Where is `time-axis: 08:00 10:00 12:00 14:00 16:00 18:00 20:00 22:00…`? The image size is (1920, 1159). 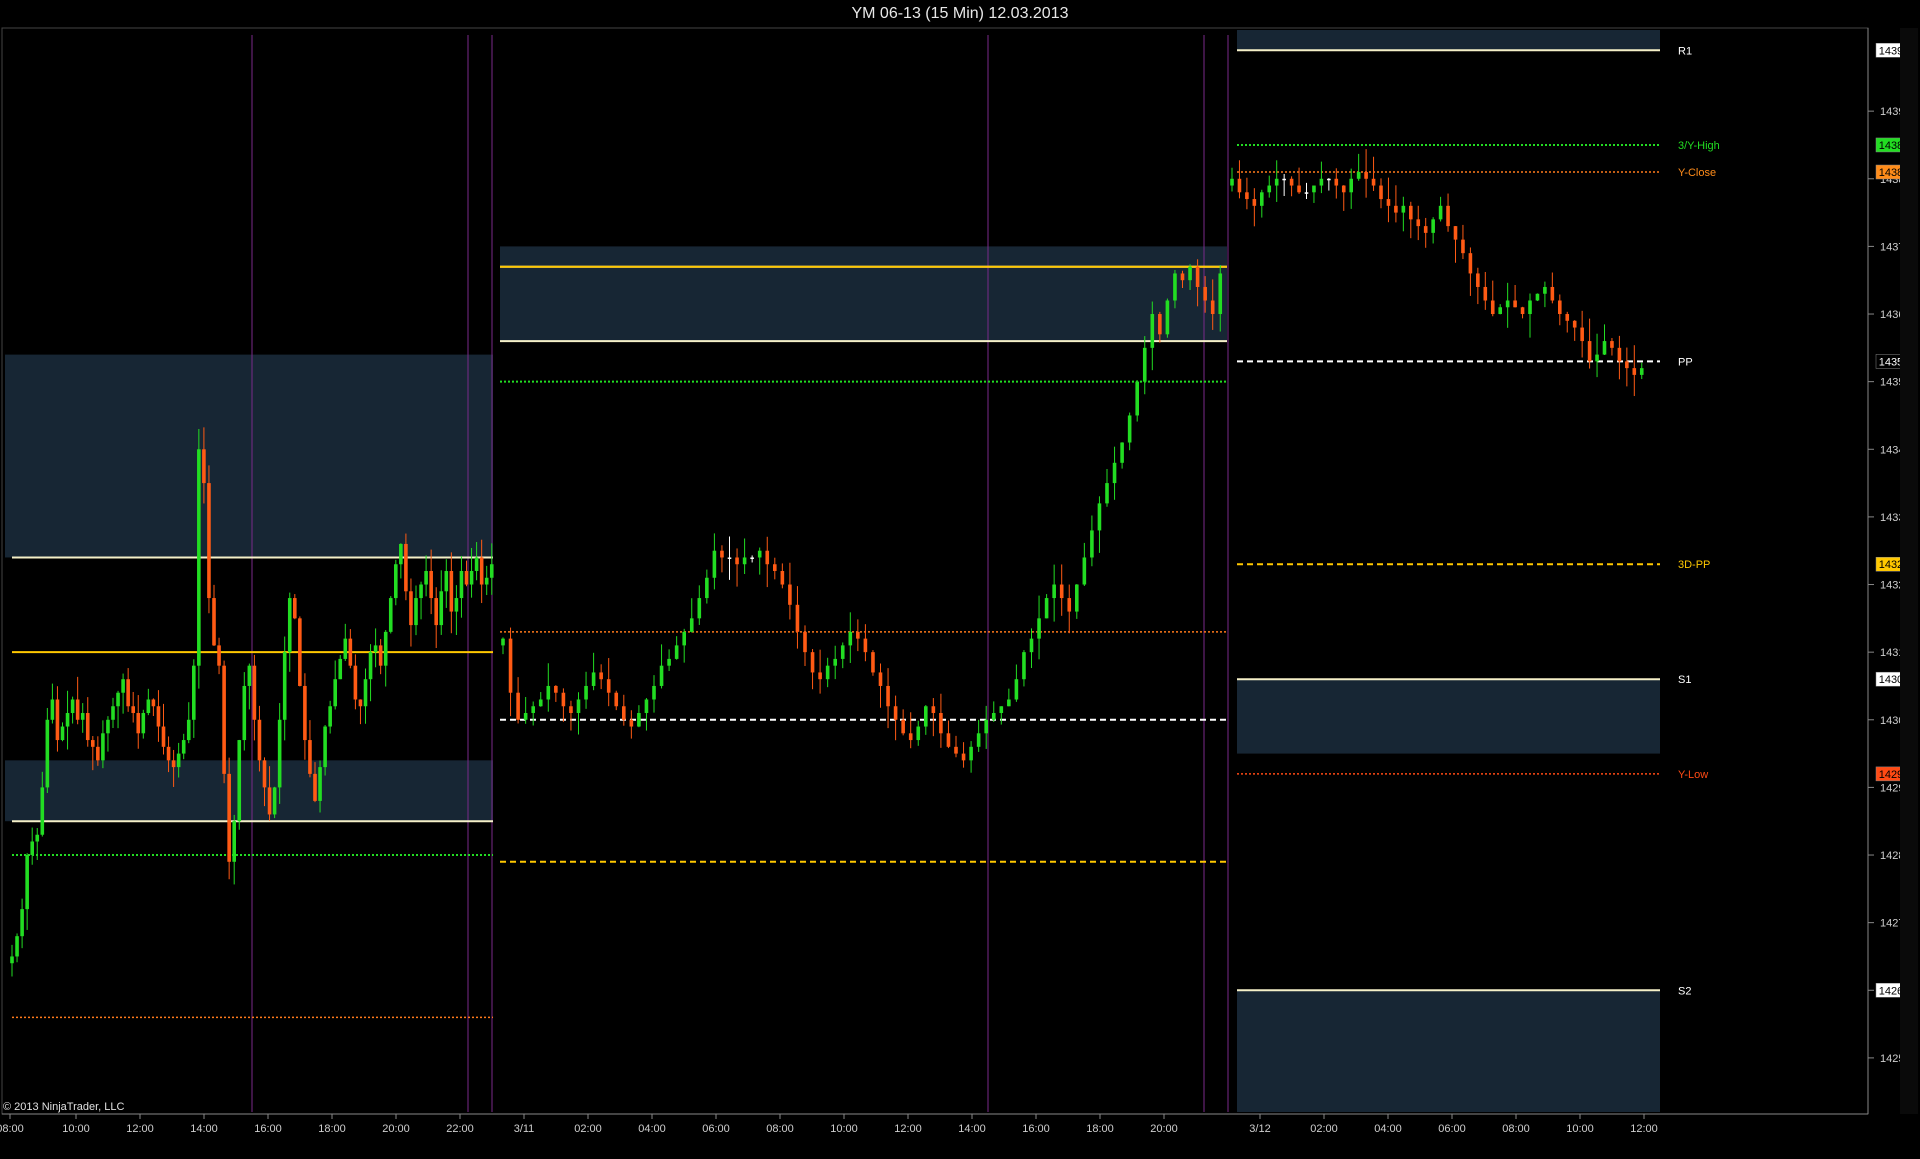 time-axis: 08:00 10:00 12:00 14:00 16:00 18:00 20:00 22:00… is located at coordinates (829, 1124).